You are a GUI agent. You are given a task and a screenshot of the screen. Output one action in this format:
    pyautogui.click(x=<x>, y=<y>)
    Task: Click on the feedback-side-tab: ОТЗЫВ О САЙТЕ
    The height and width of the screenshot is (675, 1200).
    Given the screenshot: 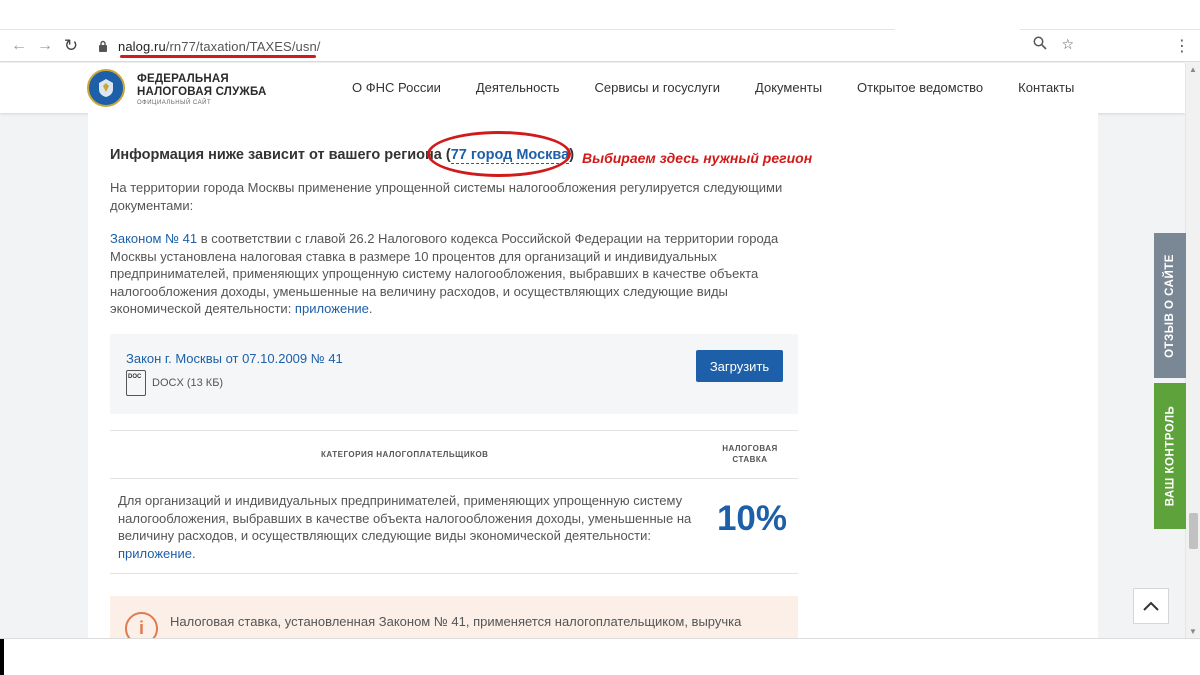 What is the action you would take?
    pyautogui.click(x=1170, y=305)
    